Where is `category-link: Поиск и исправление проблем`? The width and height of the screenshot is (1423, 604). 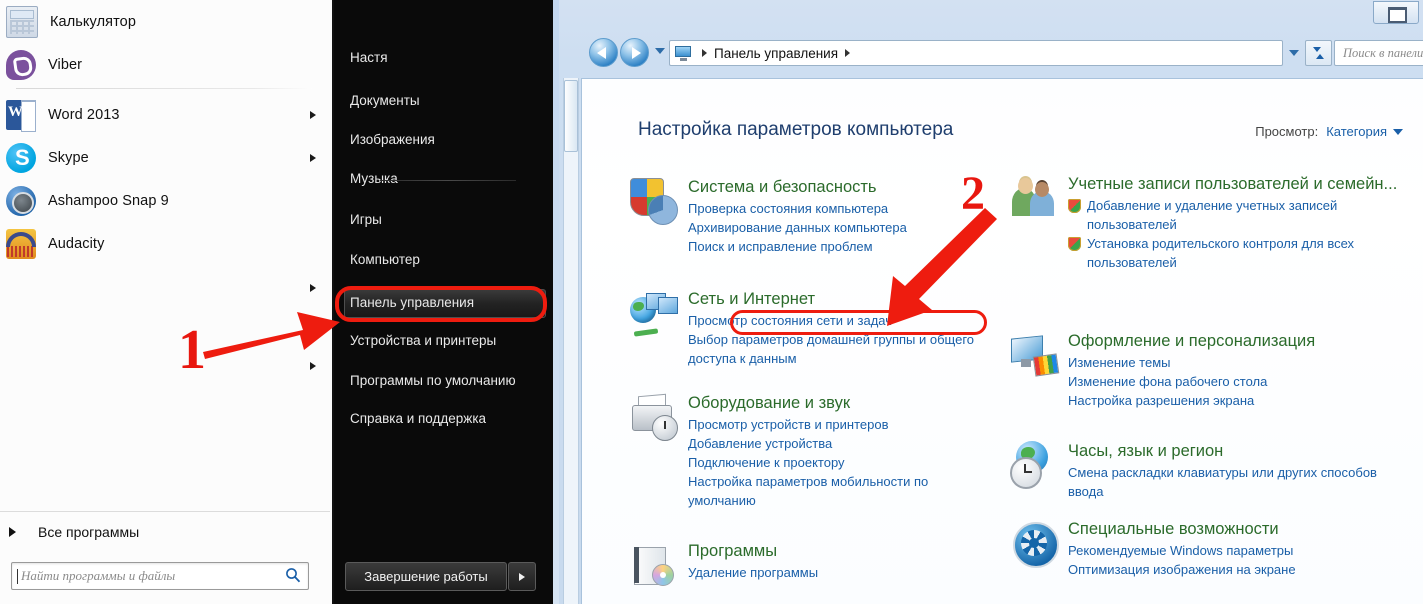
category-link: Поиск и исправление проблем is located at coordinates (797, 246).